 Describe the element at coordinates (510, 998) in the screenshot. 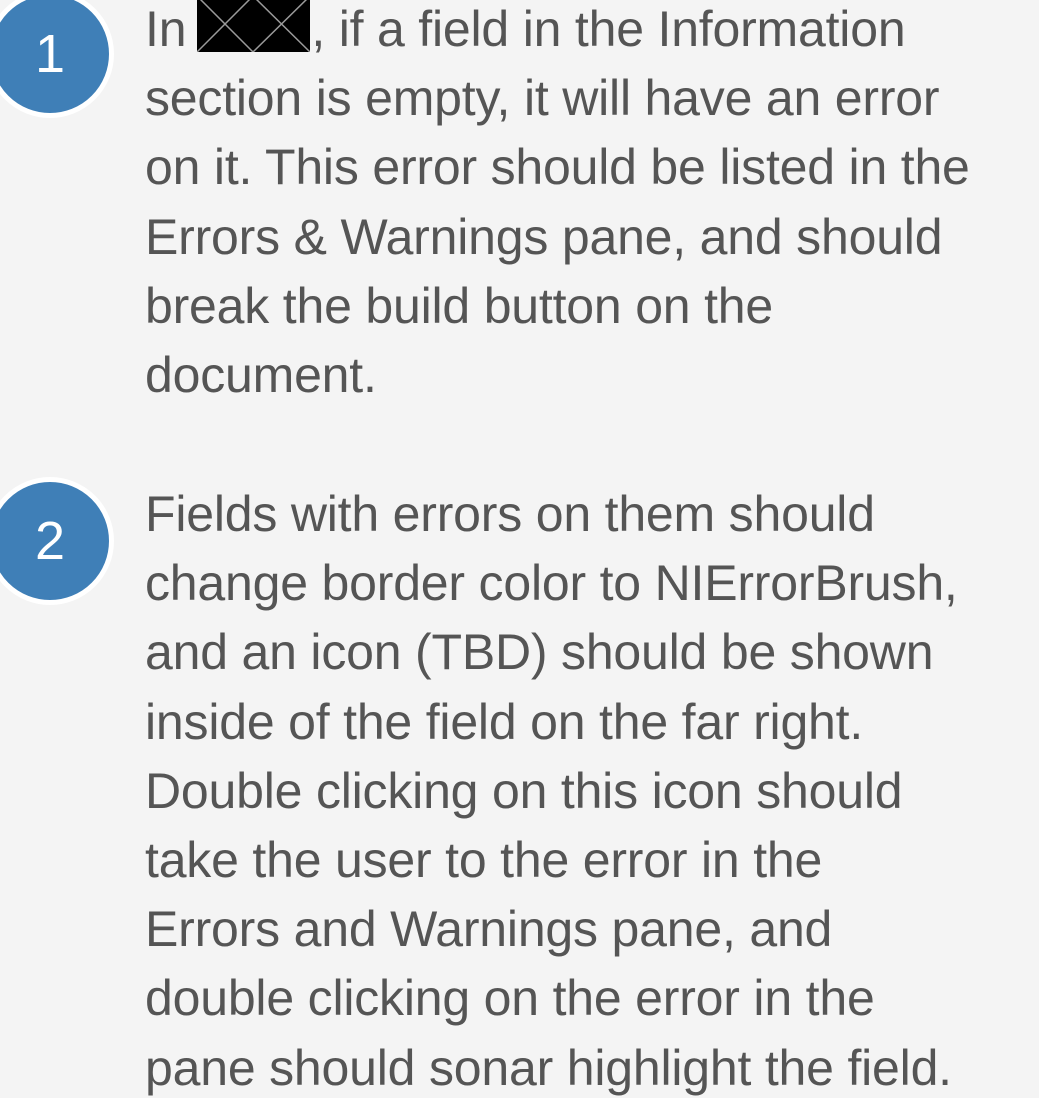

I see `step-2-line-8: double clicking on the error in the` at that location.